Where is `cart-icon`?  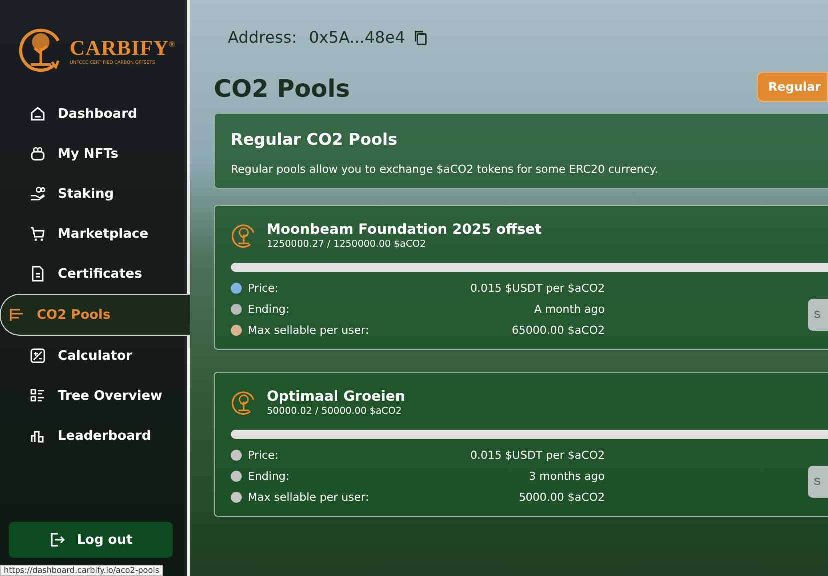 cart-icon is located at coordinates (38, 234).